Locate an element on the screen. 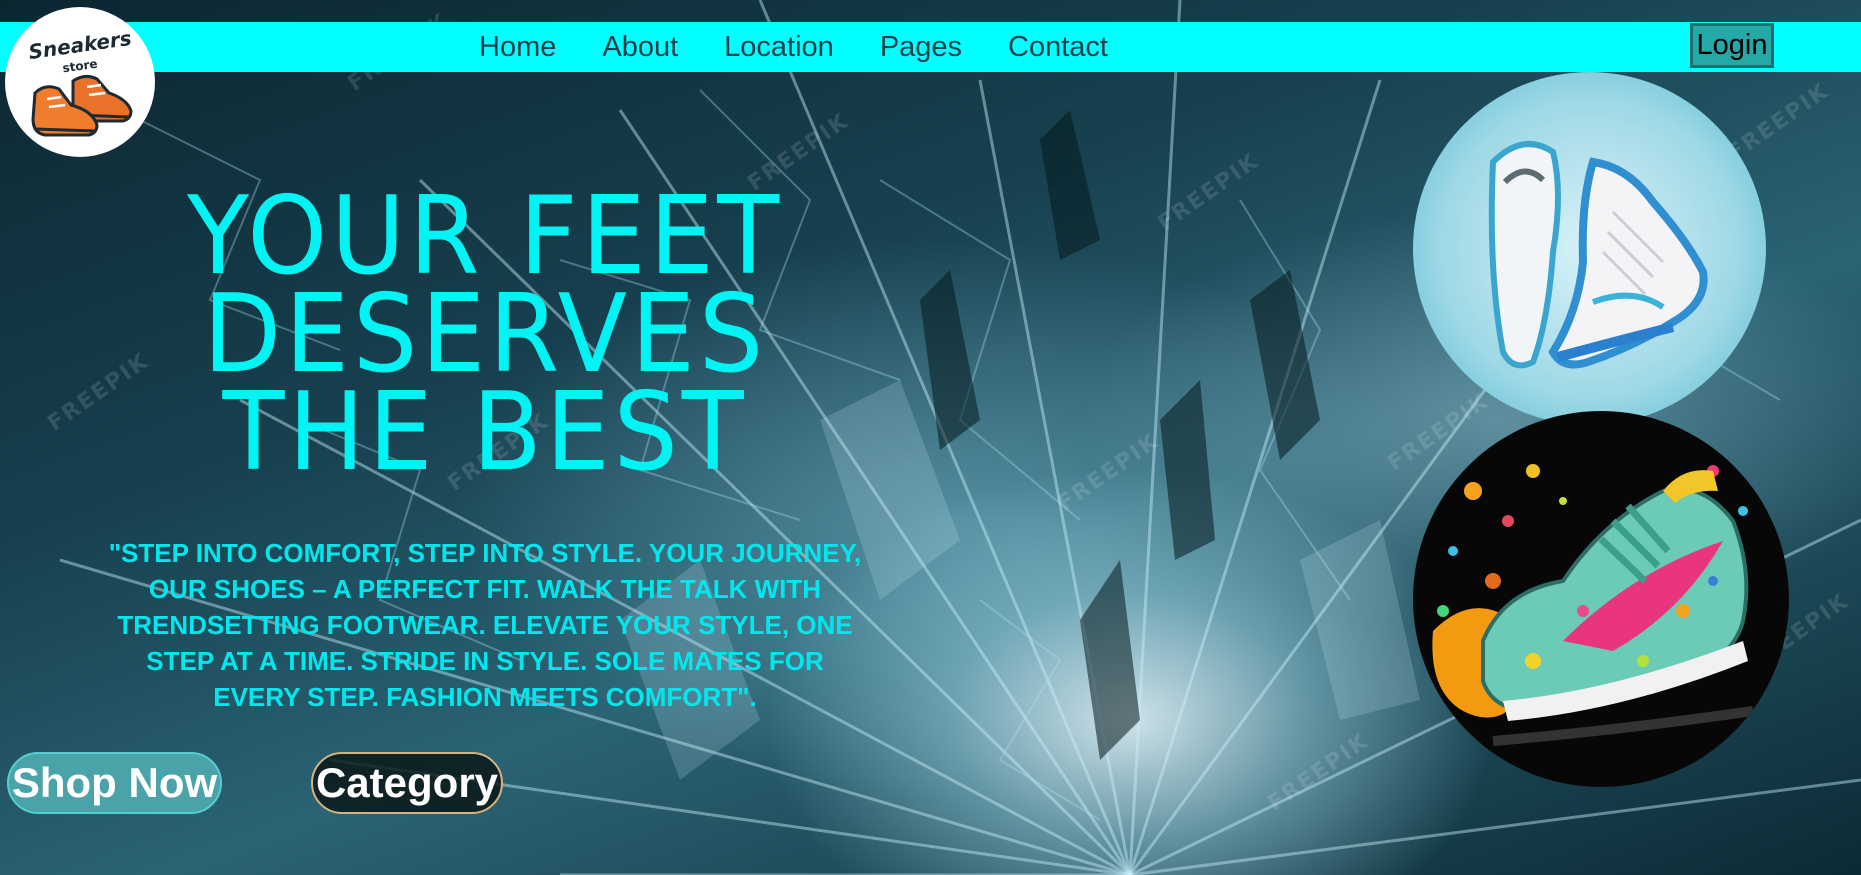 The height and width of the screenshot is (875, 1861). white-blue-sneaker-icon is located at coordinates (1589, 248).